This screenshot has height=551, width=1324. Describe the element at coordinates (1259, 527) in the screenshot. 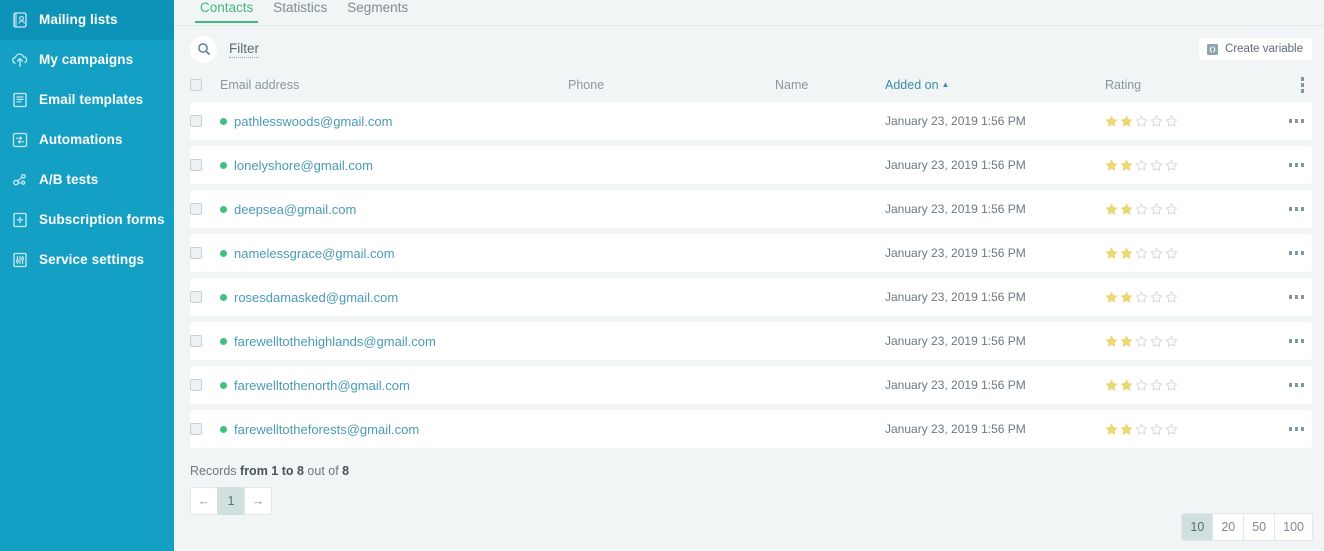

I see `per-page-option-50: 50` at that location.